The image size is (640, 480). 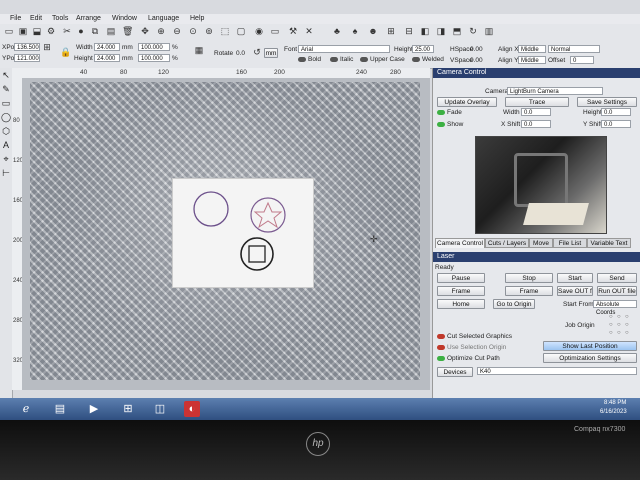 I want to click on optimization-settings-button: Optimization Settings, so click(x=590, y=358).